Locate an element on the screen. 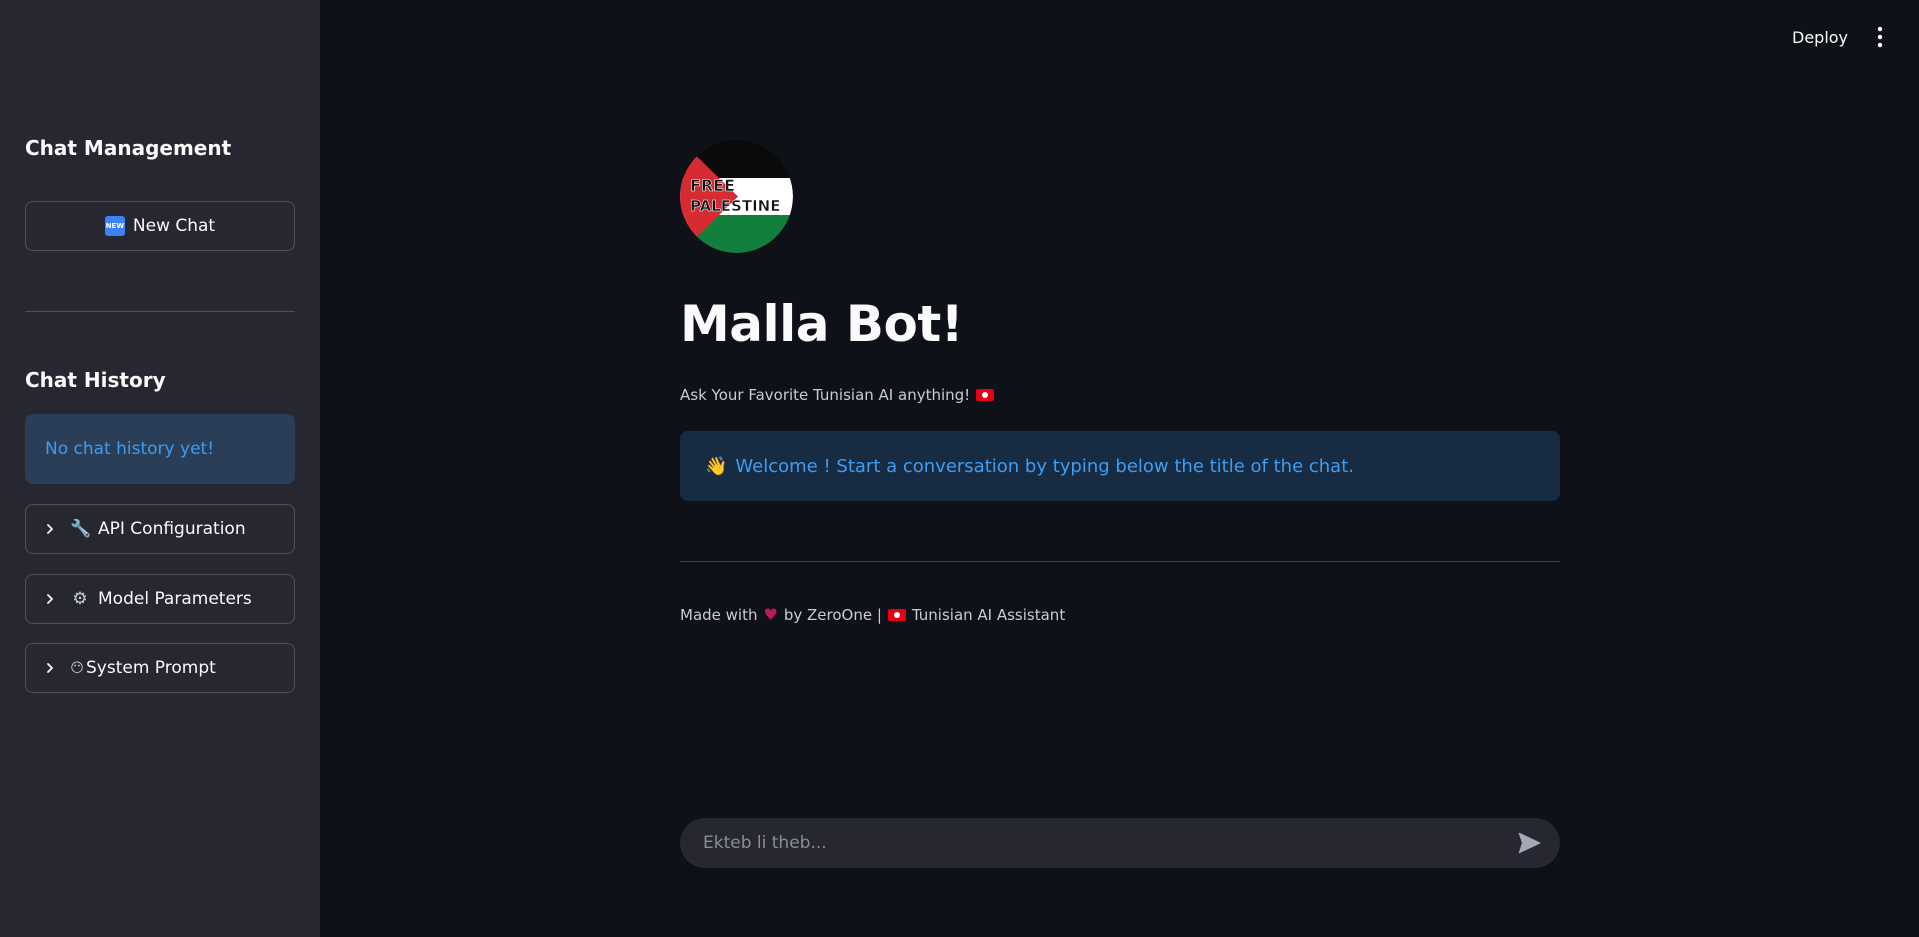  expander-system-prompt: 😶 System Prompt is located at coordinates (160, 668).